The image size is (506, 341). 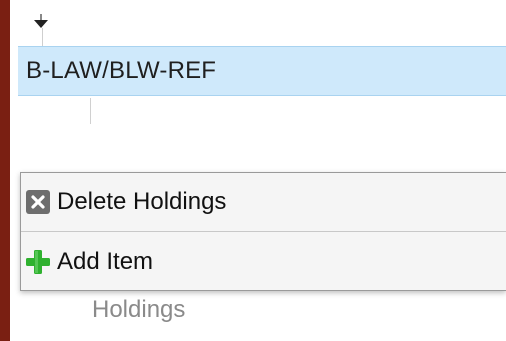 What do you see at coordinates (142, 201) in the screenshot?
I see `menu-item-label: Delete Holdings` at bounding box center [142, 201].